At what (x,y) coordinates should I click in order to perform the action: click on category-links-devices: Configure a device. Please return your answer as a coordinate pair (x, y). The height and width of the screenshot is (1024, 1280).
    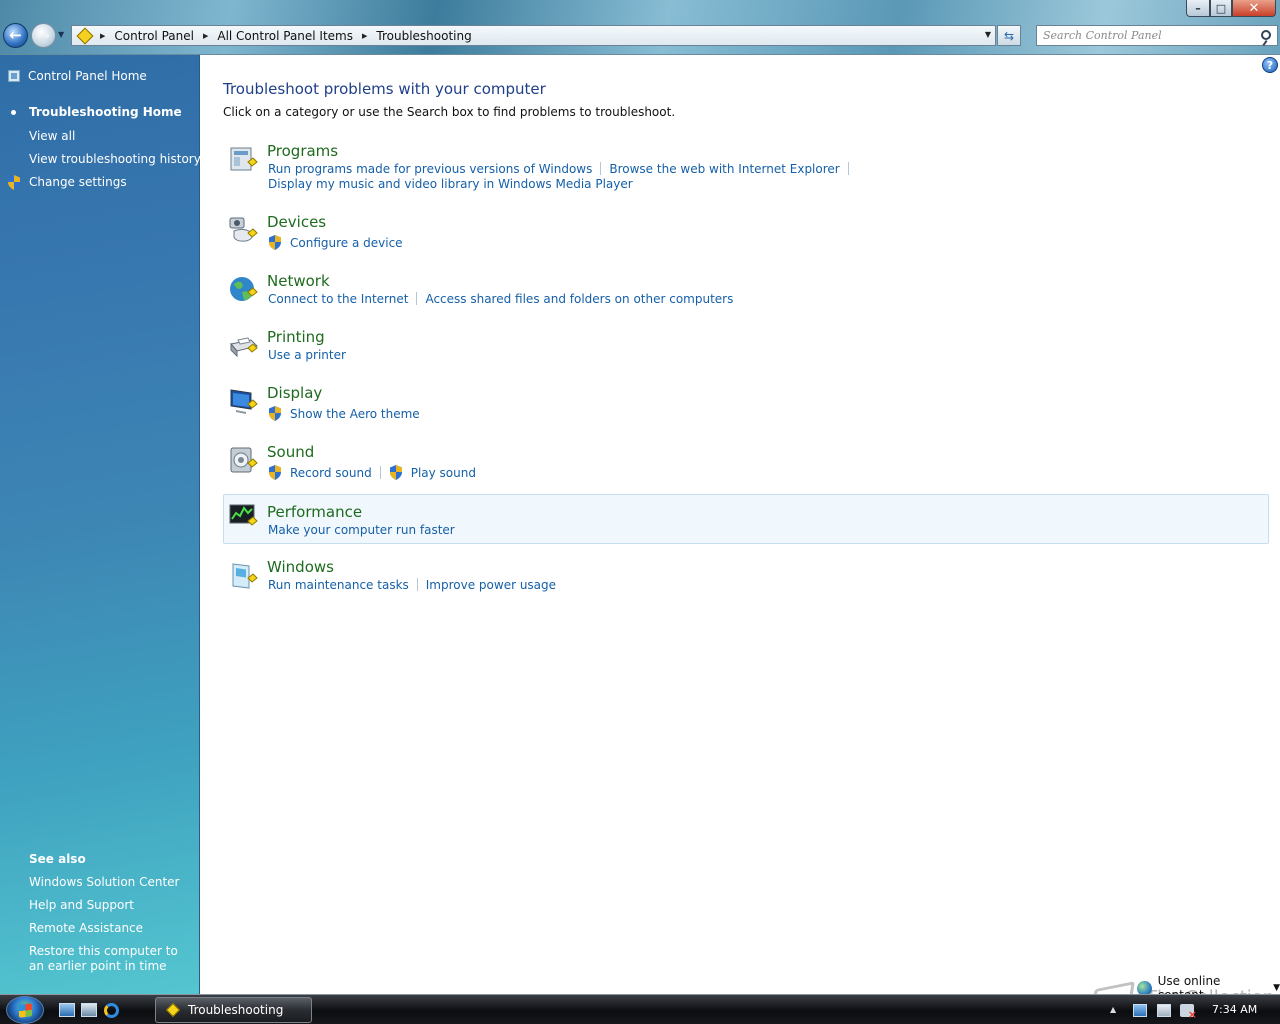
    Looking at the image, I should click on (758, 243).